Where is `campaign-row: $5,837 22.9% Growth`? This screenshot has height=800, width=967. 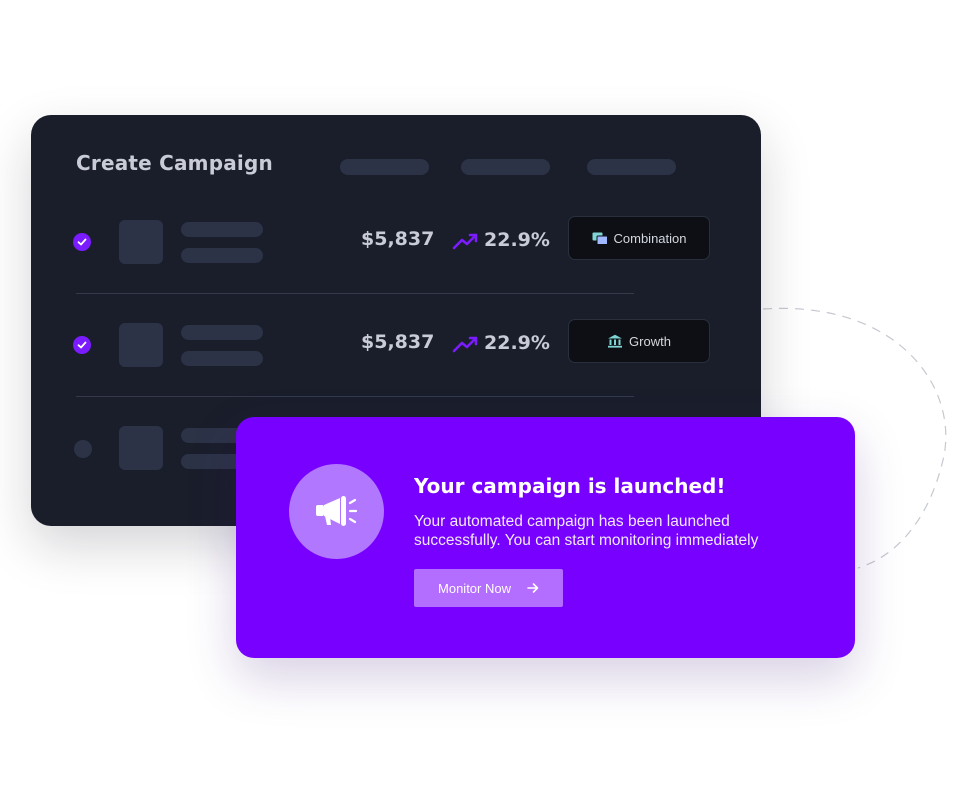
campaign-row: $5,837 22.9% Growth is located at coordinates (396, 344).